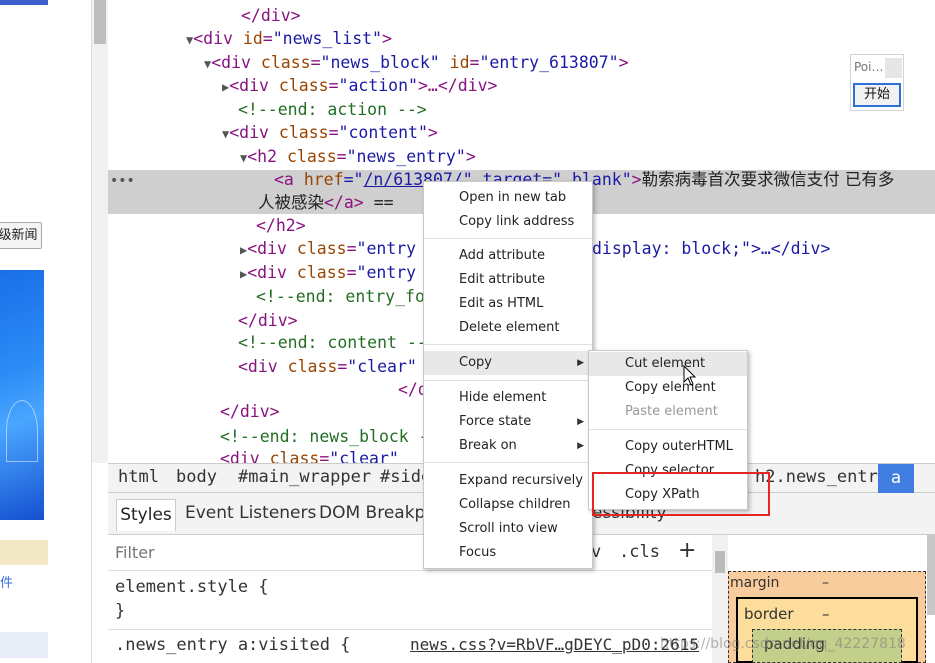 This screenshot has width=935, height=663. I want to click on crumb-html: html, so click(138, 477).